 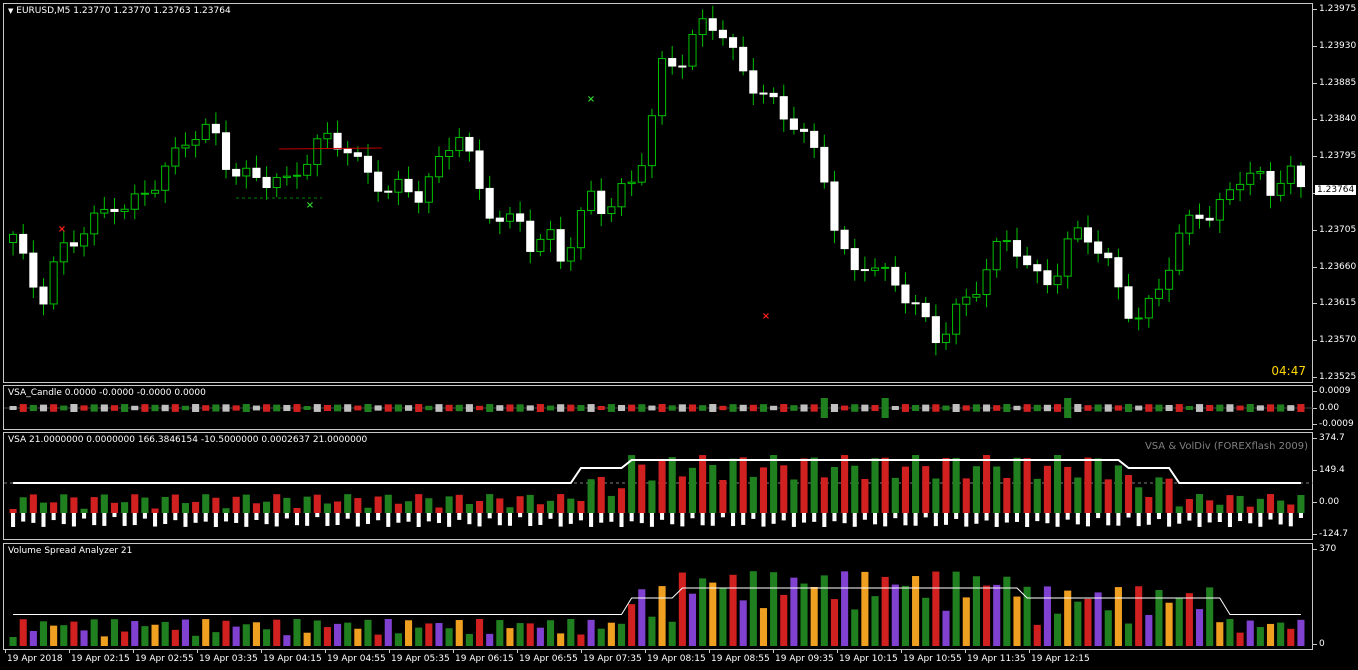 What do you see at coordinates (10, 11) in the screenshot?
I see `dropdown-triangle-icon: ▼` at bounding box center [10, 11].